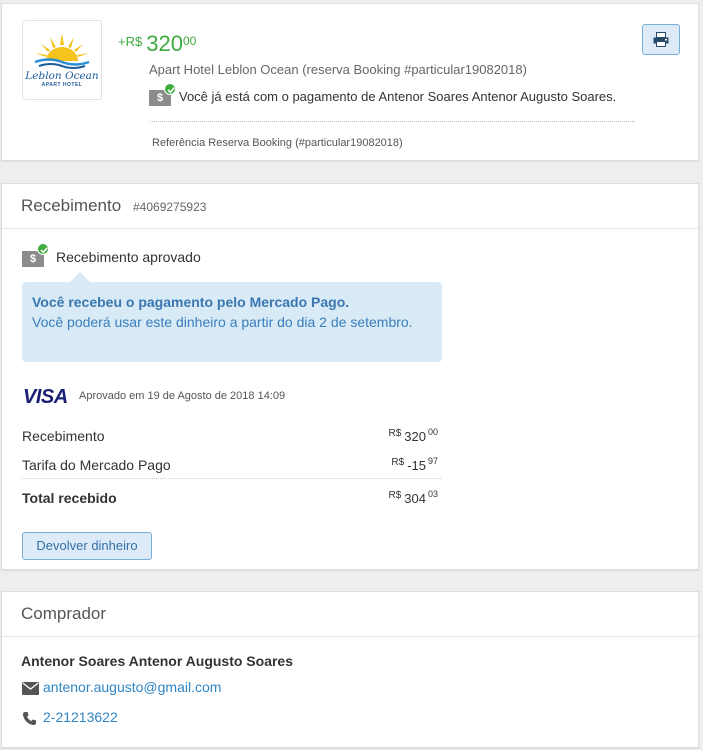  I want to click on sun-logo-icon, so click(62, 51).